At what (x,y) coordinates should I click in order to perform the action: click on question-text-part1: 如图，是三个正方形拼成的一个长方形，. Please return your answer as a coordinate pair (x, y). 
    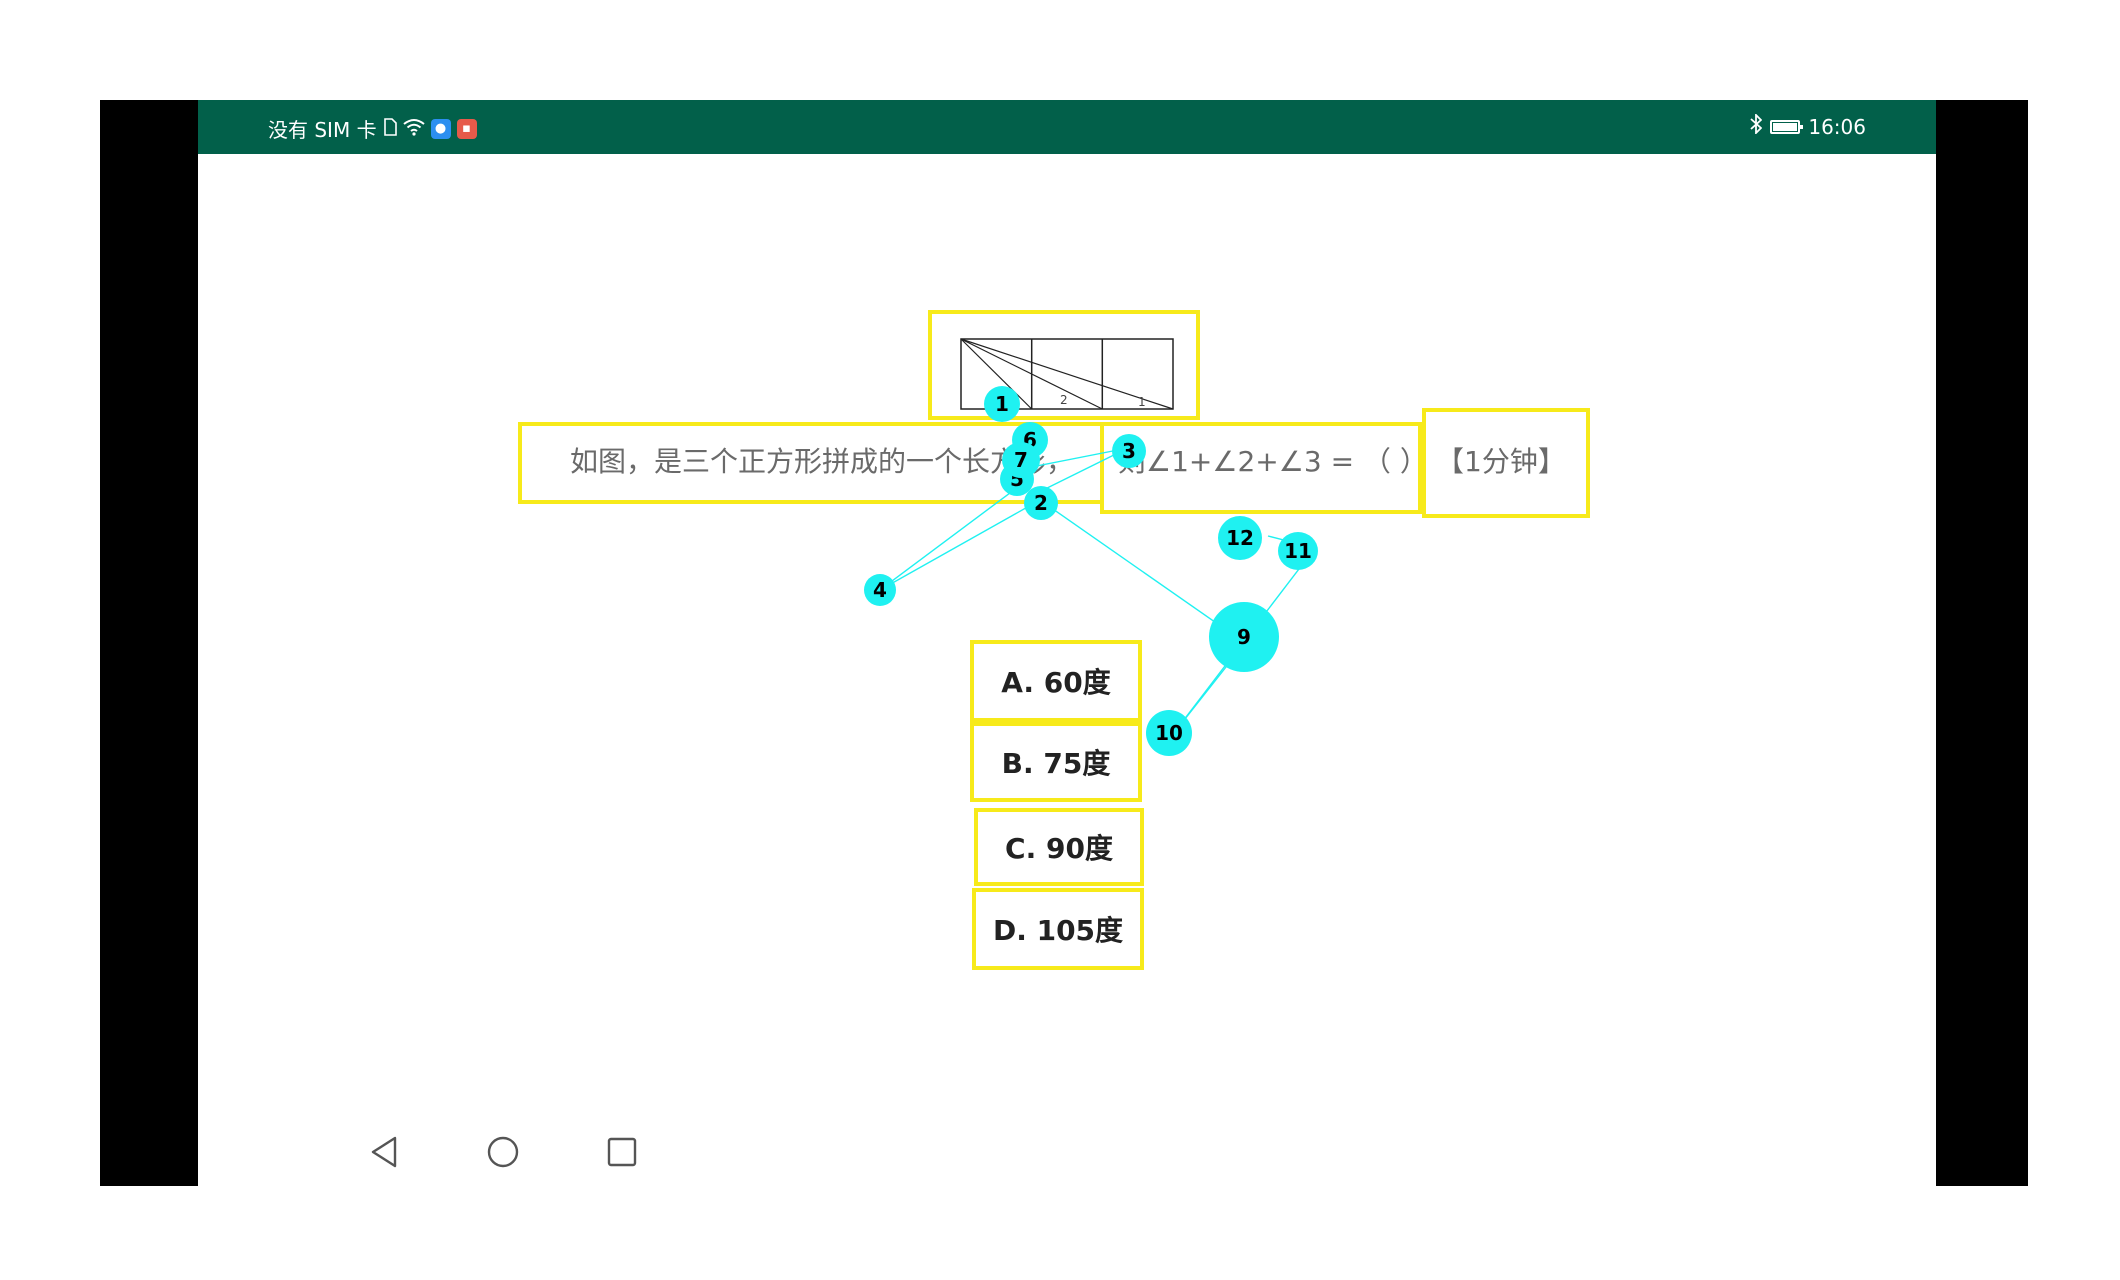
    Looking at the image, I should click on (822, 461).